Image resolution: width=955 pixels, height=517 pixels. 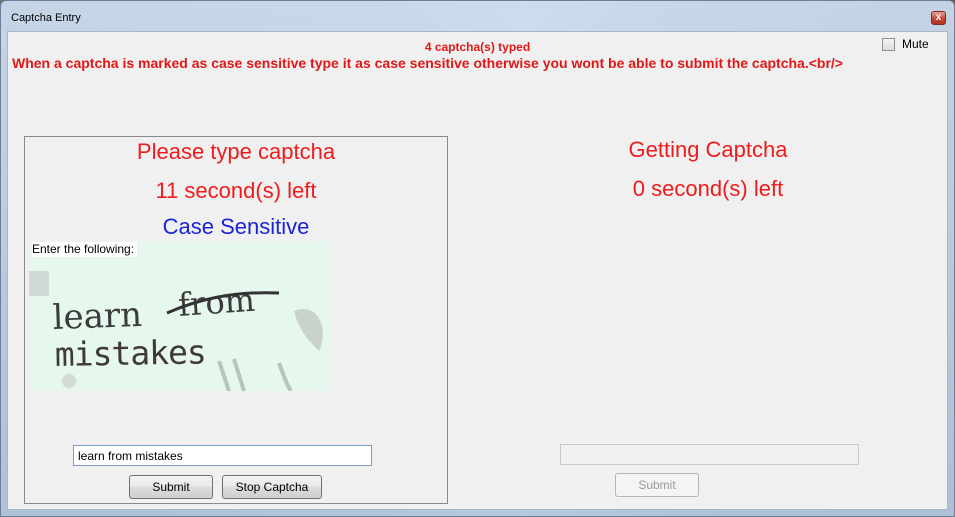 What do you see at coordinates (236, 151) in the screenshot?
I see `captcha-status: Please type captcha` at bounding box center [236, 151].